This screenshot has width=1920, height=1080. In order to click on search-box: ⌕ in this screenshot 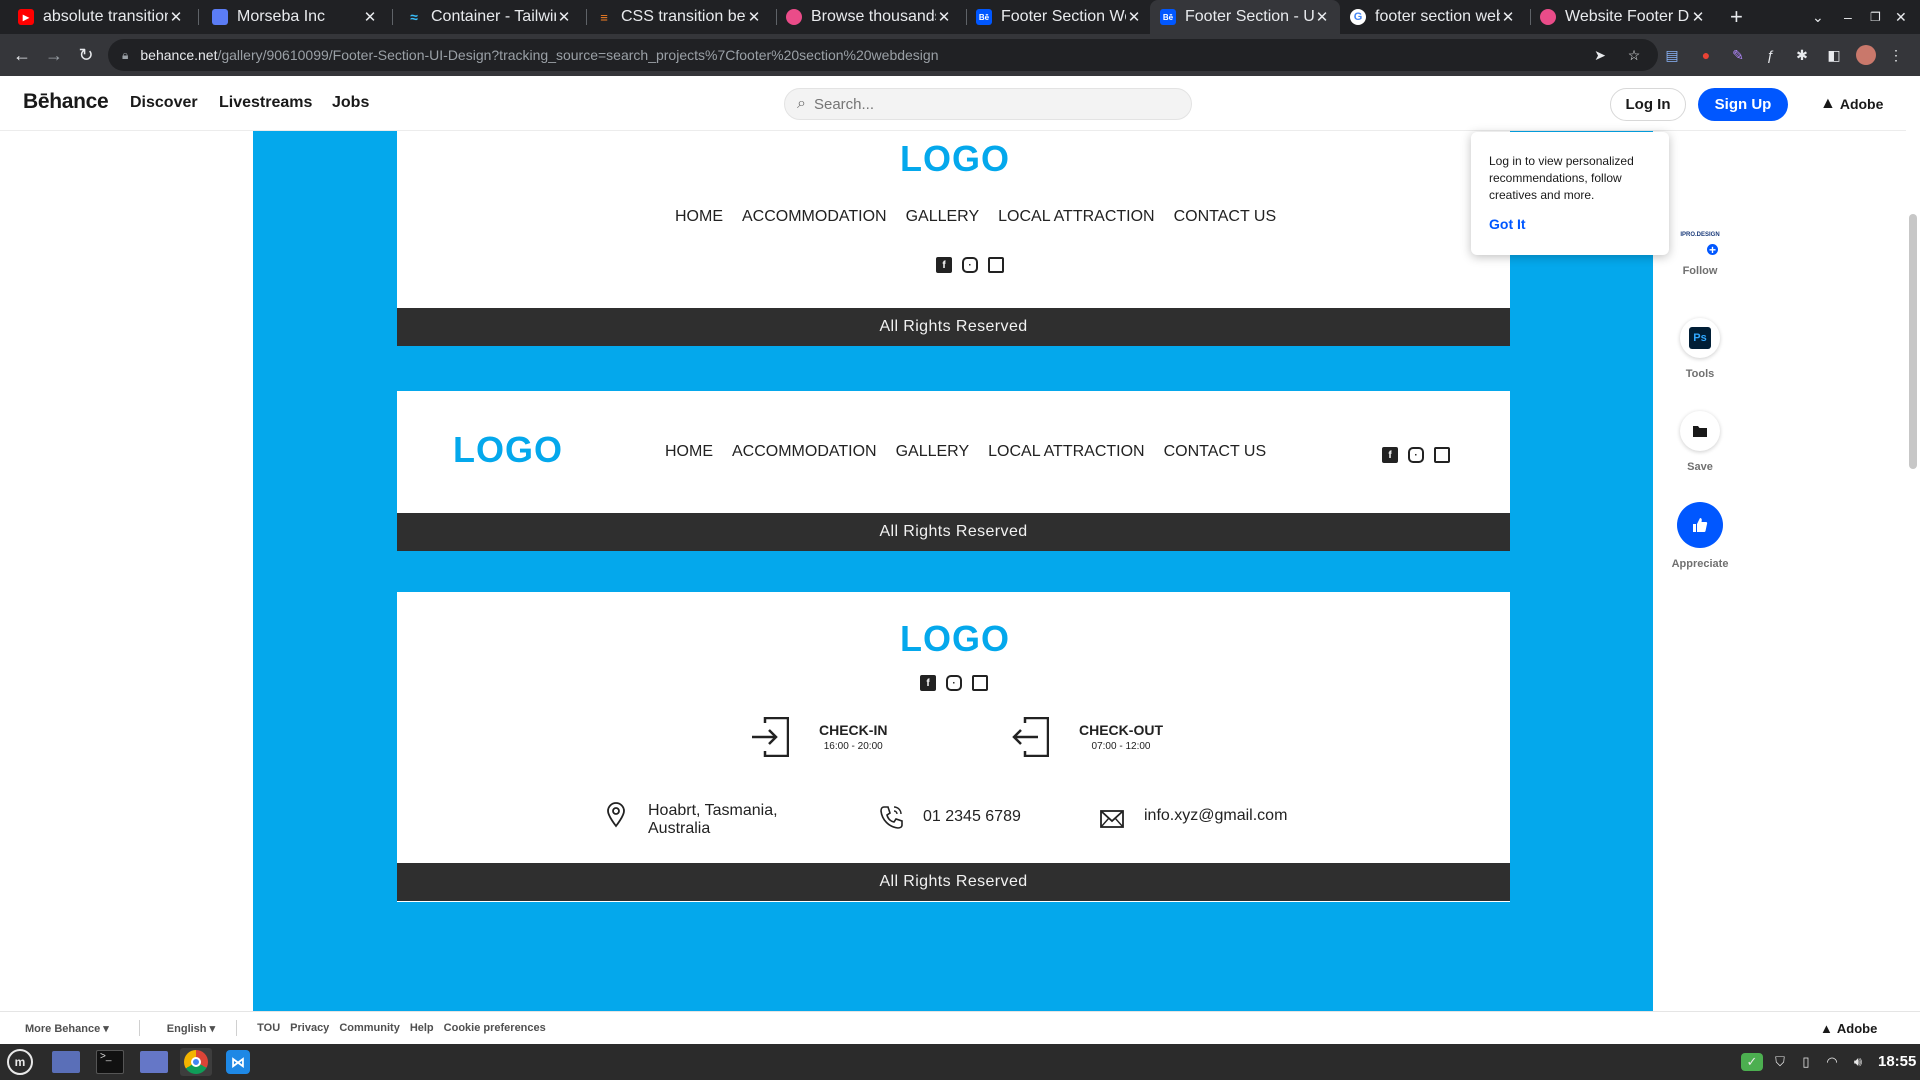, I will do `click(988, 104)`.